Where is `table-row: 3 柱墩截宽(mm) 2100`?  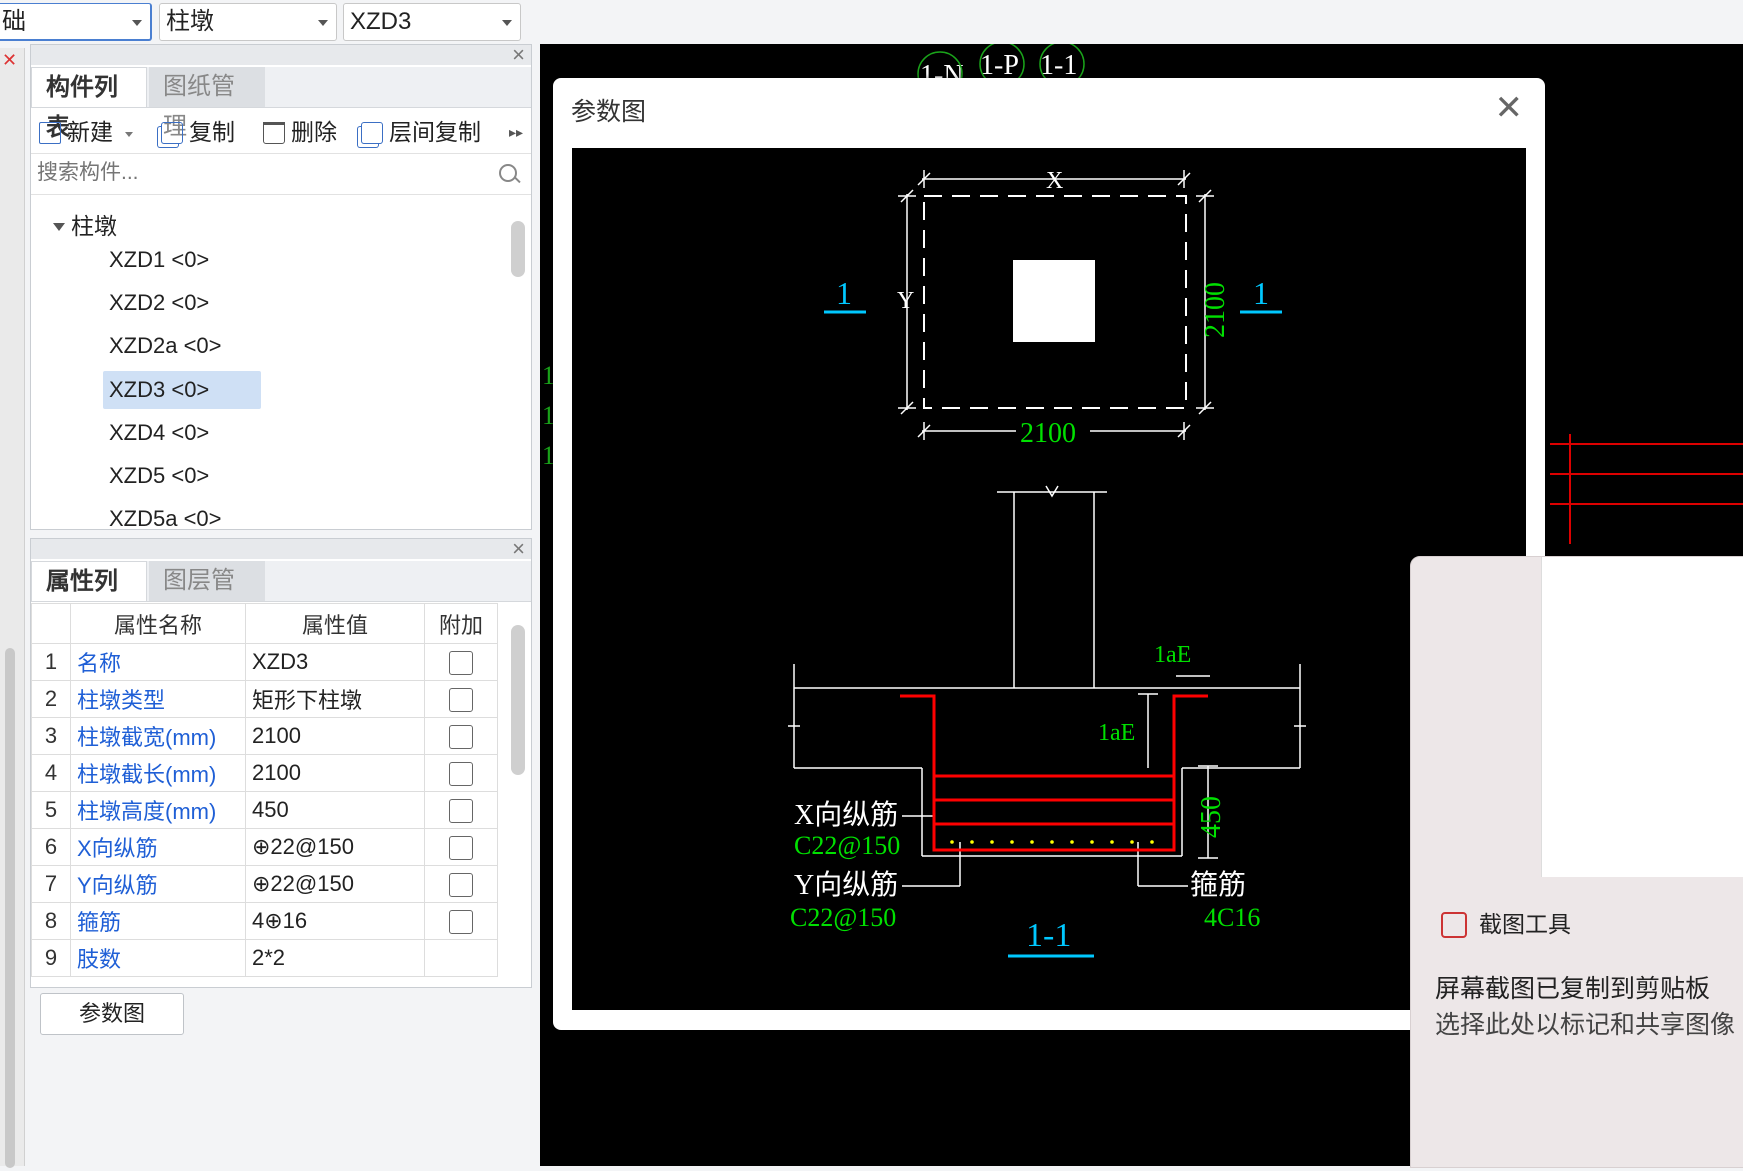 table-row: 3 柱墩截宽(mm) 2100 is located at coordinates (264, 736).